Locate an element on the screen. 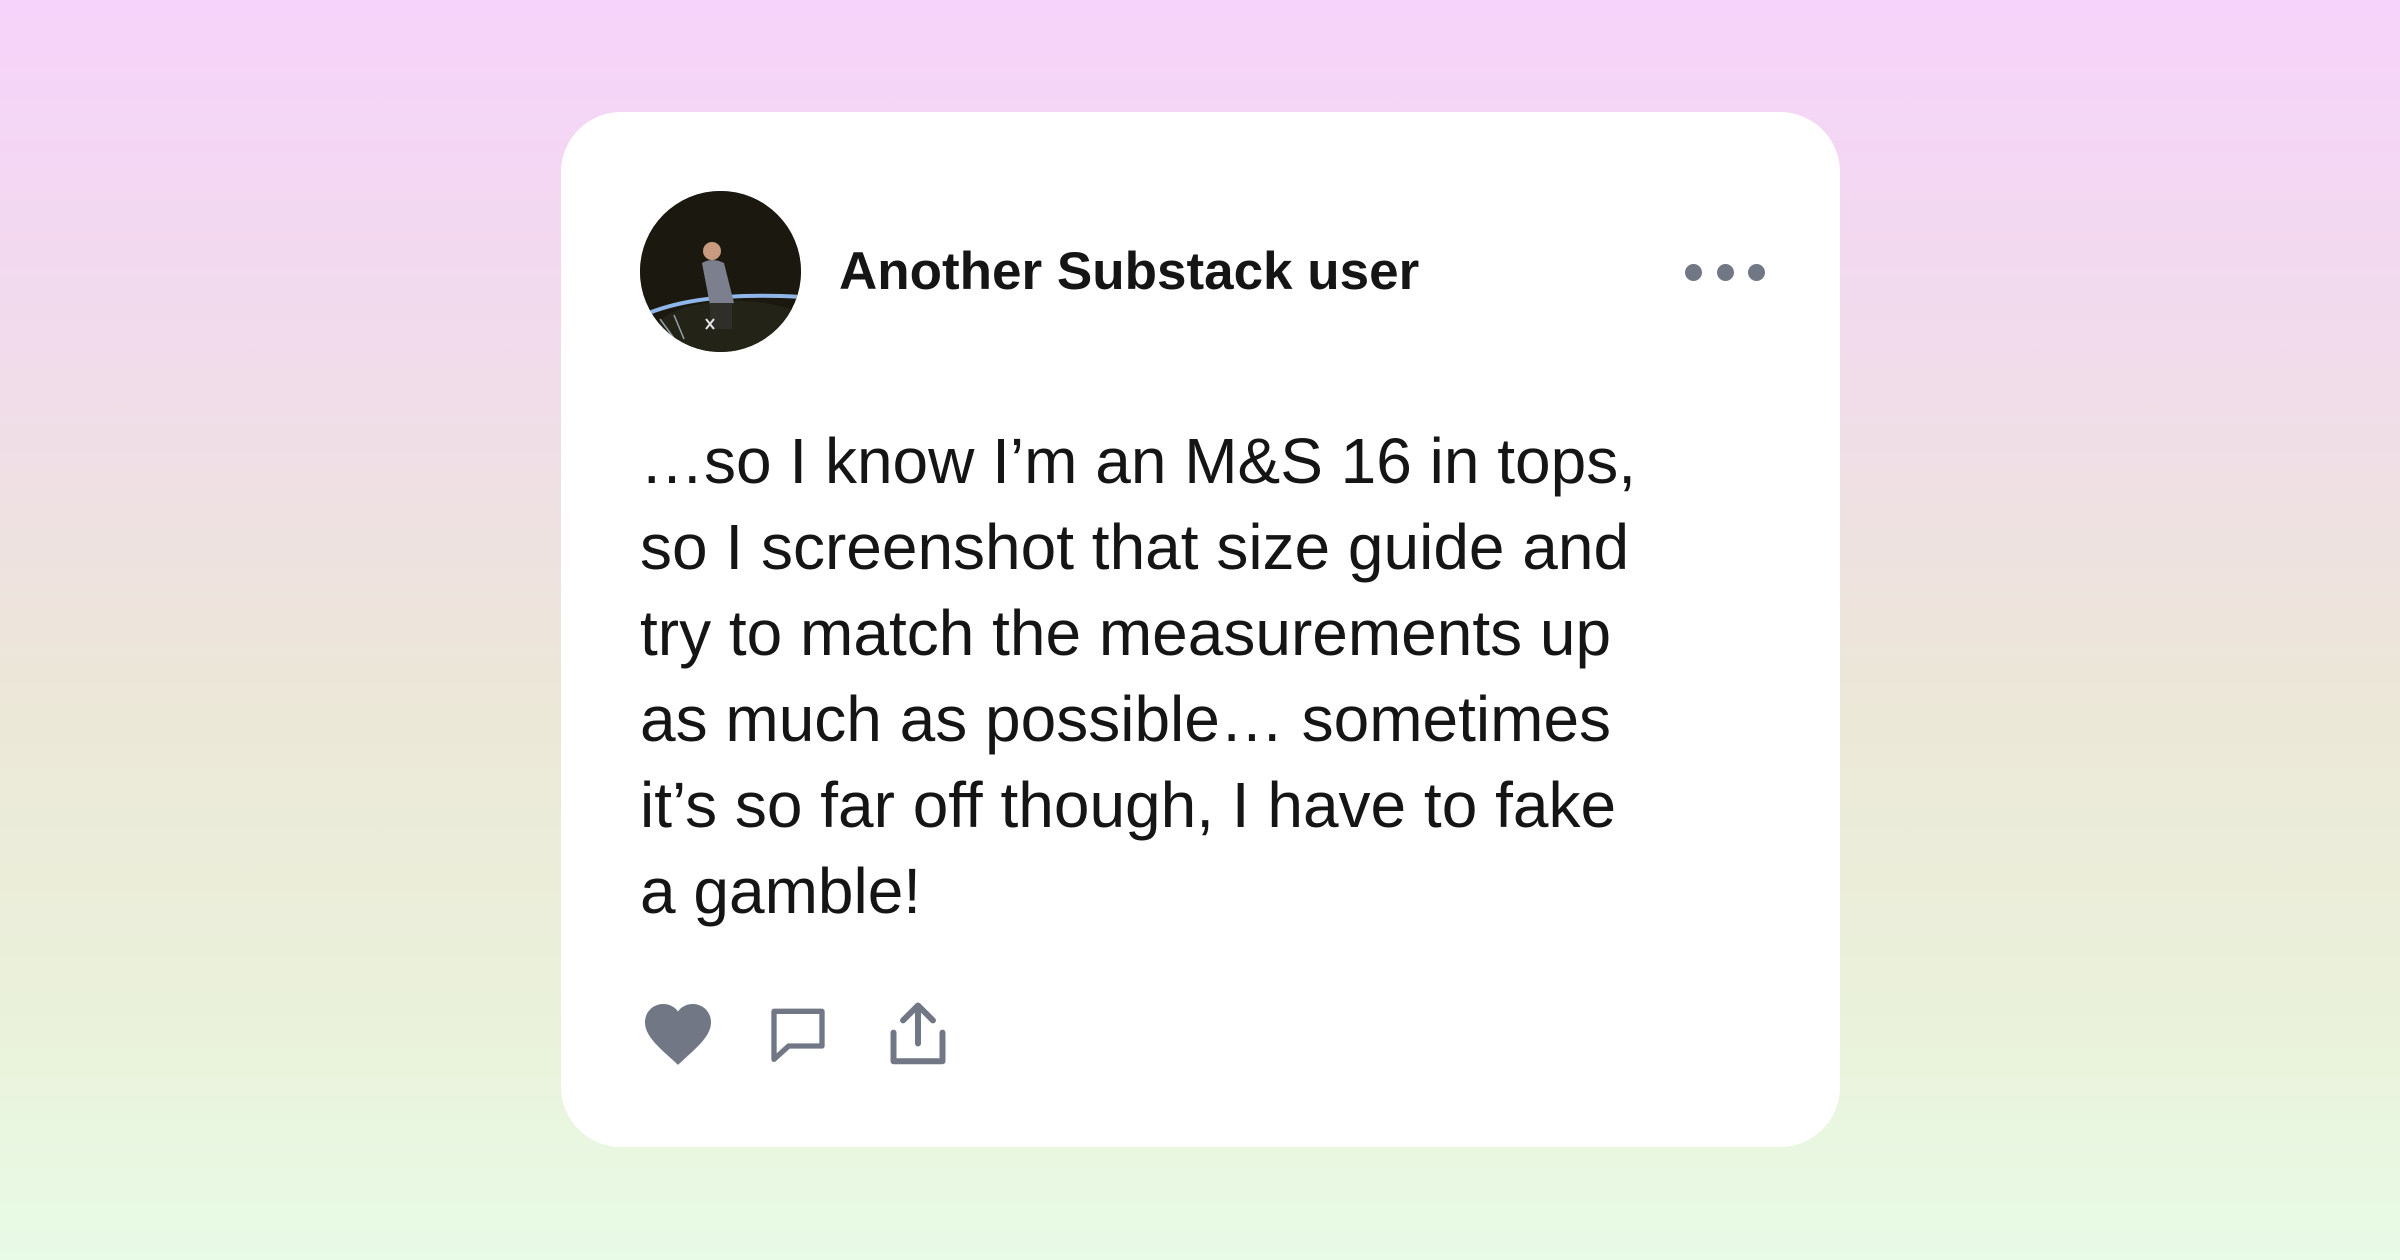 Image resolution: width=2400 pixels, height=1260 pixels. note-header: Another Substack user is located at coordinates (1202, 272).